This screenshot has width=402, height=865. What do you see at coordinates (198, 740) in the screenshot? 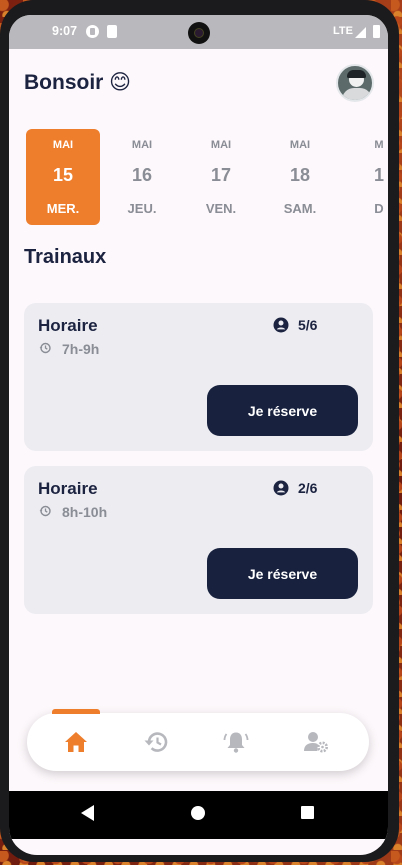
I see `bottom-navigation` at bounding box center [198, 740].